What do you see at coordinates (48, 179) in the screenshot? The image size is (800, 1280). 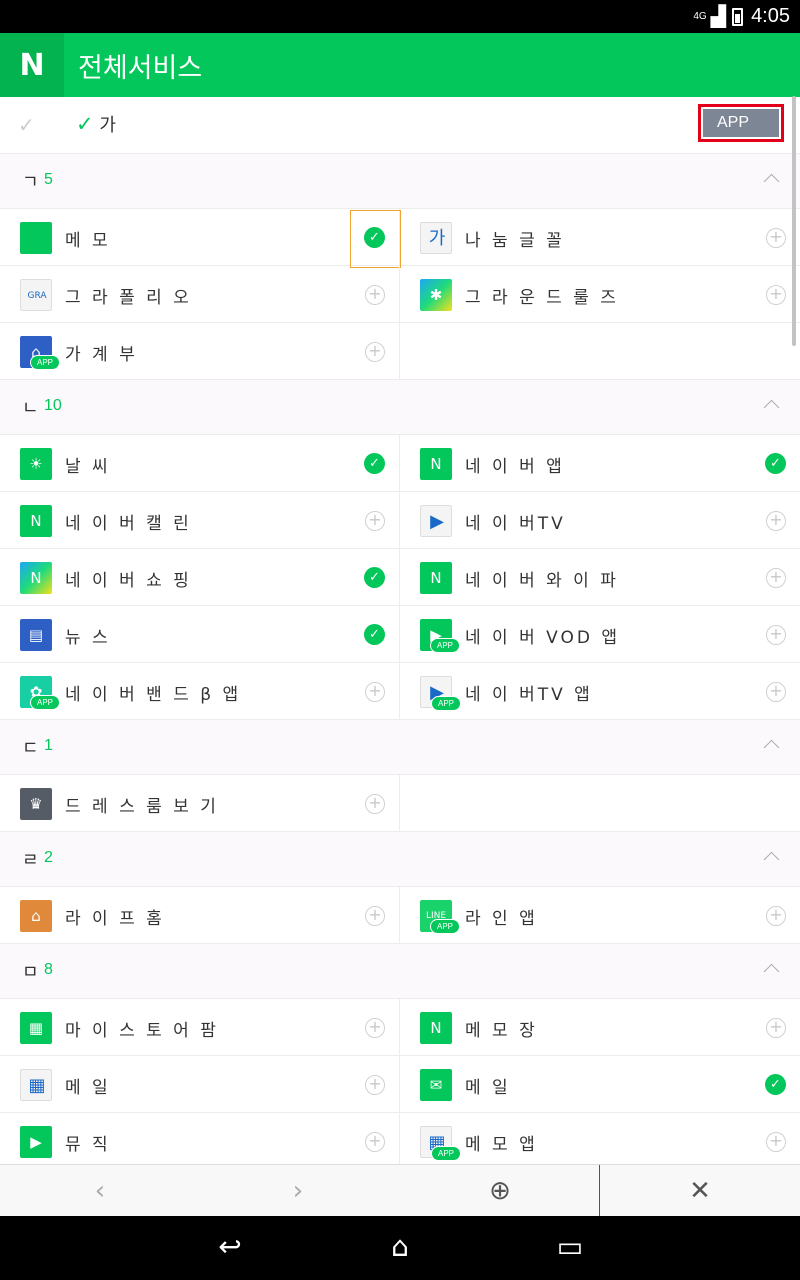 I see `section-count: 5` at bounding box center [48, 179].